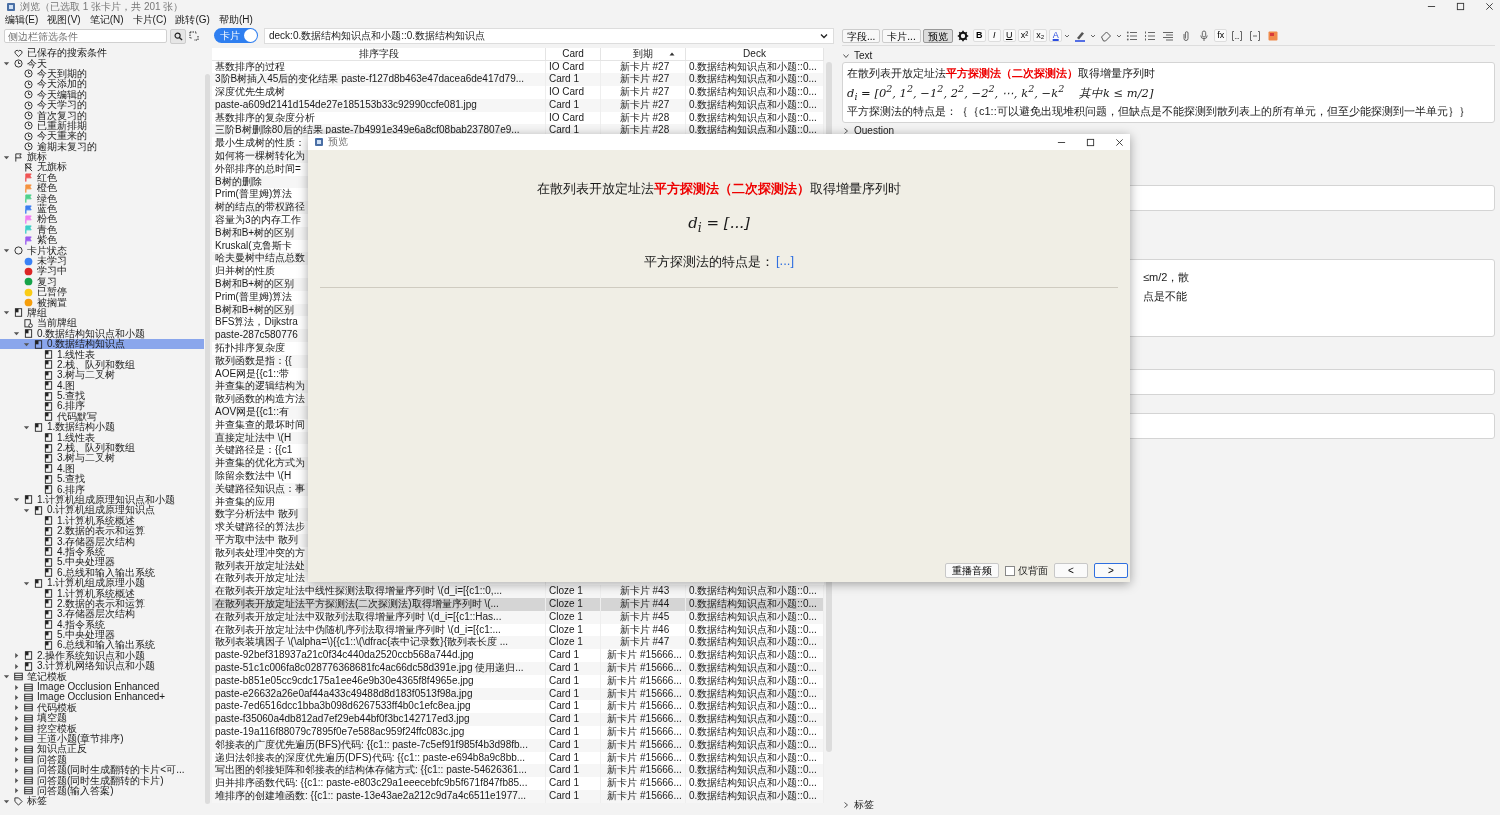  Describe the element at coordinates (102, 188) in the screenshot. I see `sidebar-item: 橙色` at that location.